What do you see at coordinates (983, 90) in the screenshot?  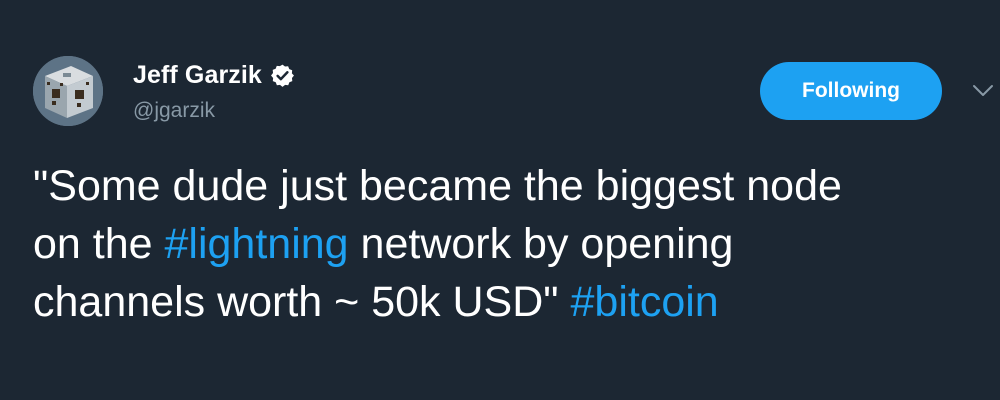 I see `chevron-down-icon` at bounding box center [983, 90].